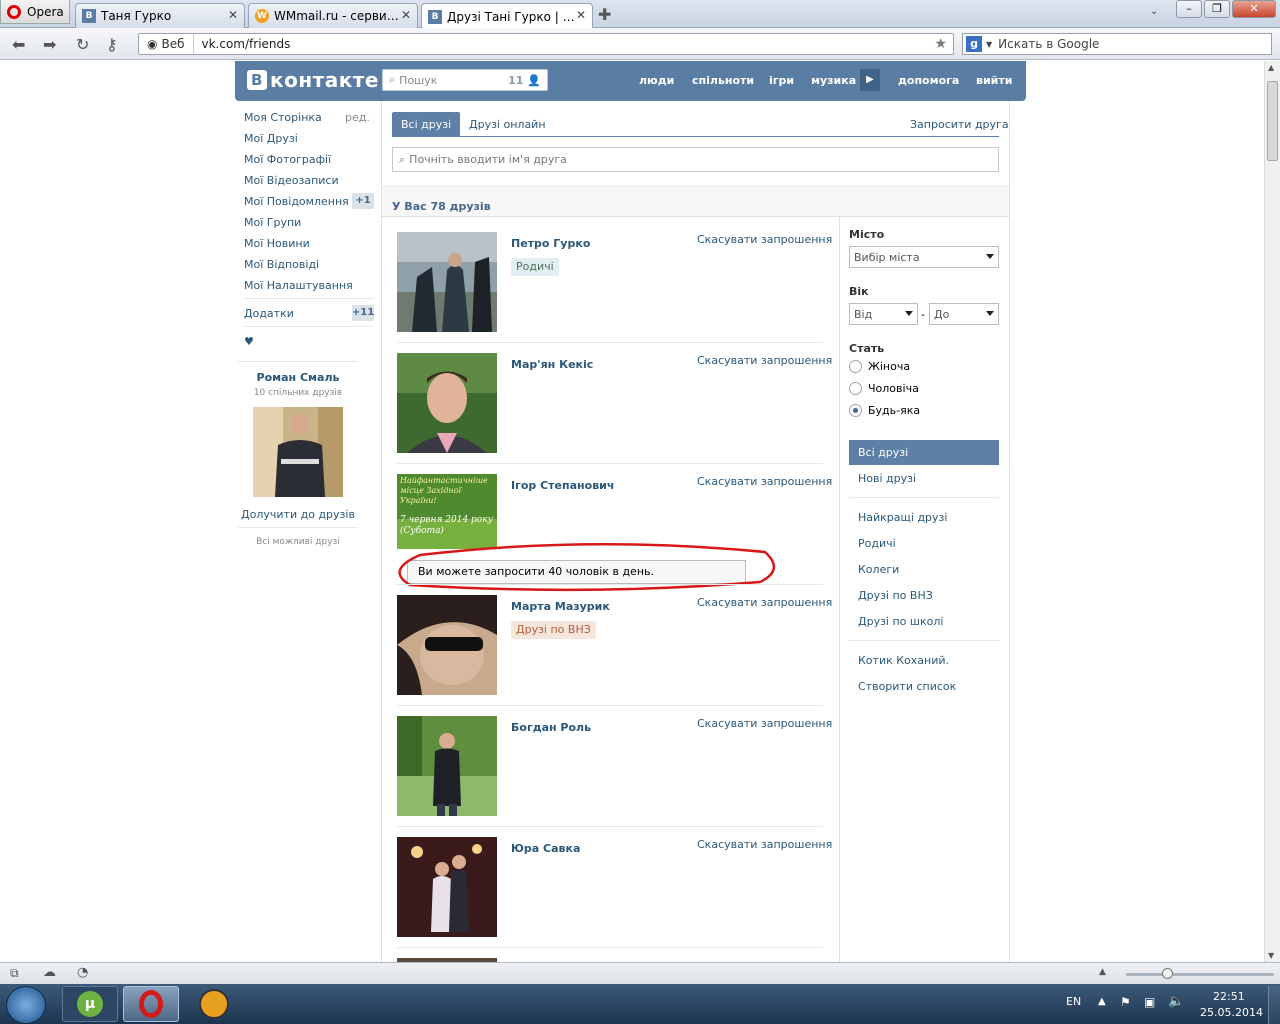 This screenshot has width=1280, height=1024. I want to click on search-engine-chevron-icon: ▼, so click(989, 44).